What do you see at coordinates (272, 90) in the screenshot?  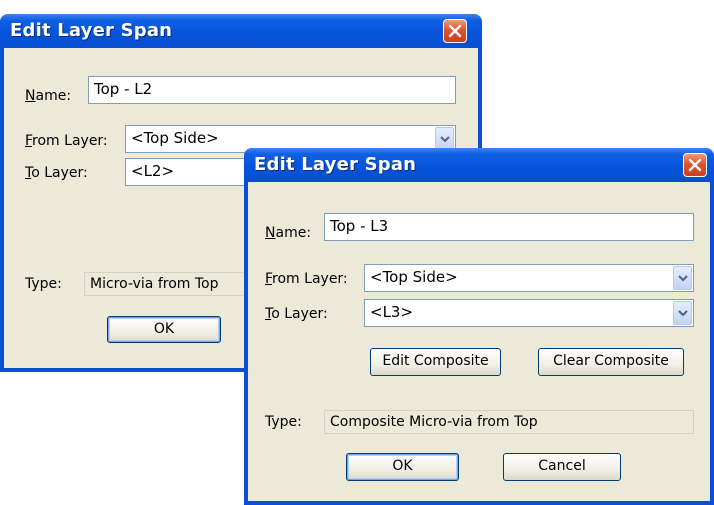 I see `name-field: Top - L2` at bounding box center [272, 90].